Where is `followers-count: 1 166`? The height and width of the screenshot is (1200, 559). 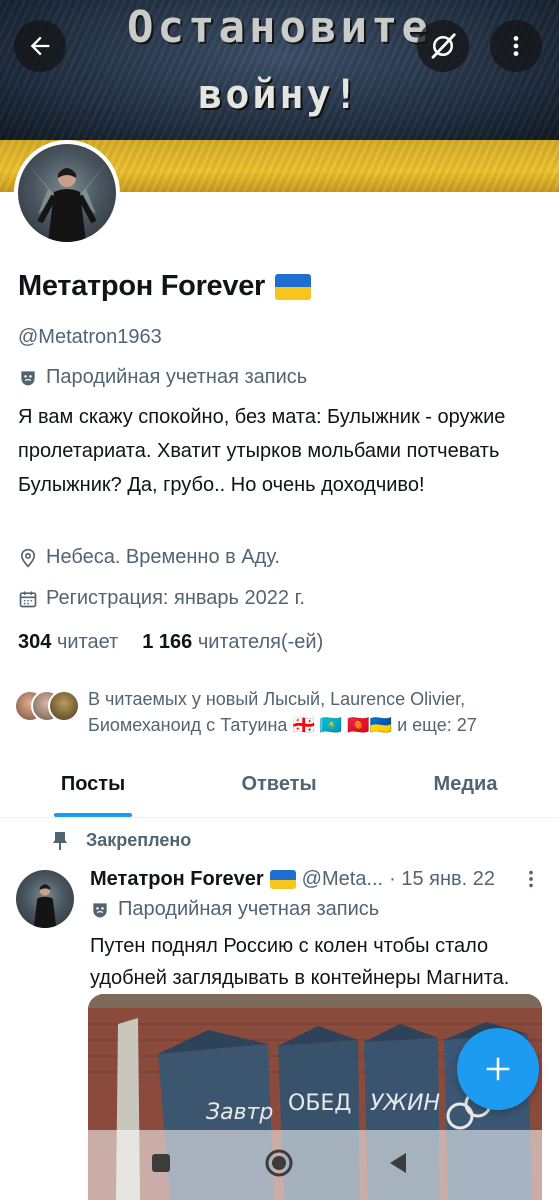
followers-count: 1 166 is located at coordinates (167, 642).